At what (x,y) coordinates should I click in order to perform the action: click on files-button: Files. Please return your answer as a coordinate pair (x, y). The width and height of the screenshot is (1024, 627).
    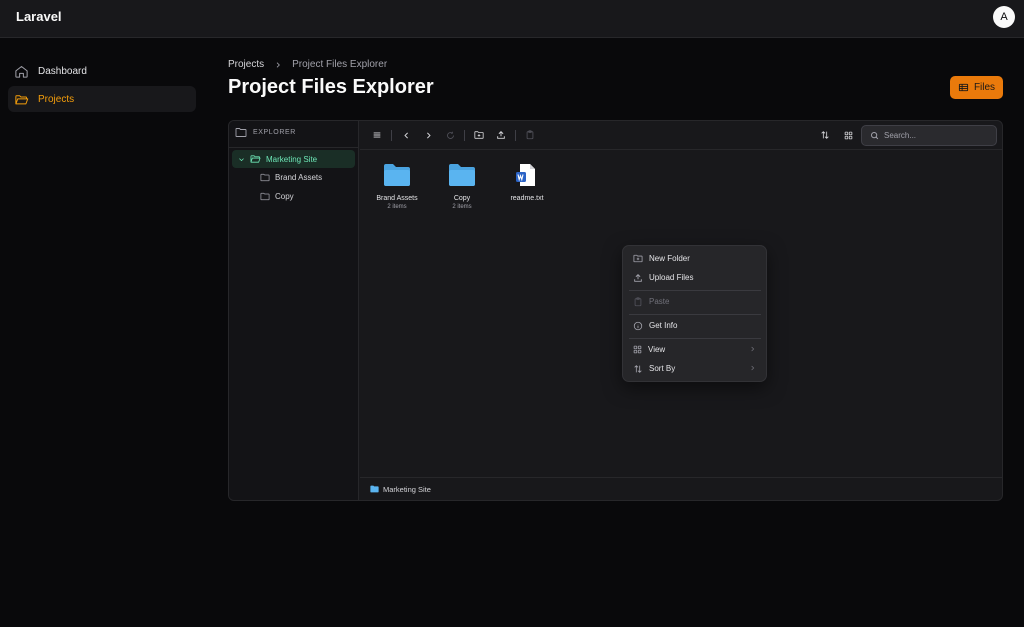
    Looking at the image, I should click on (976, 87).